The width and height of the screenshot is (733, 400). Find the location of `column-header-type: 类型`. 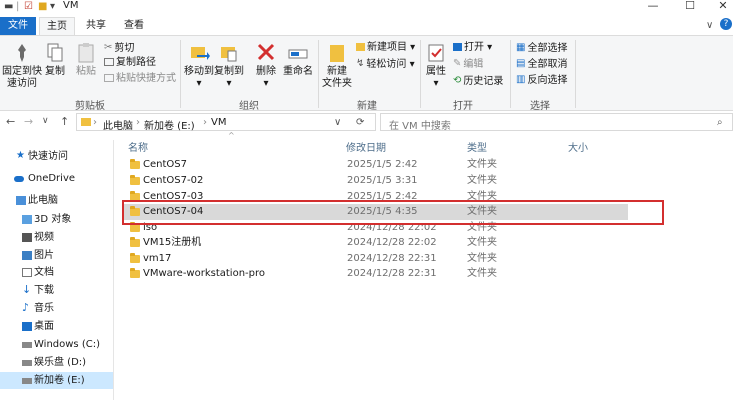

column-header-type: 类型 is located at coordinates (477, 146).